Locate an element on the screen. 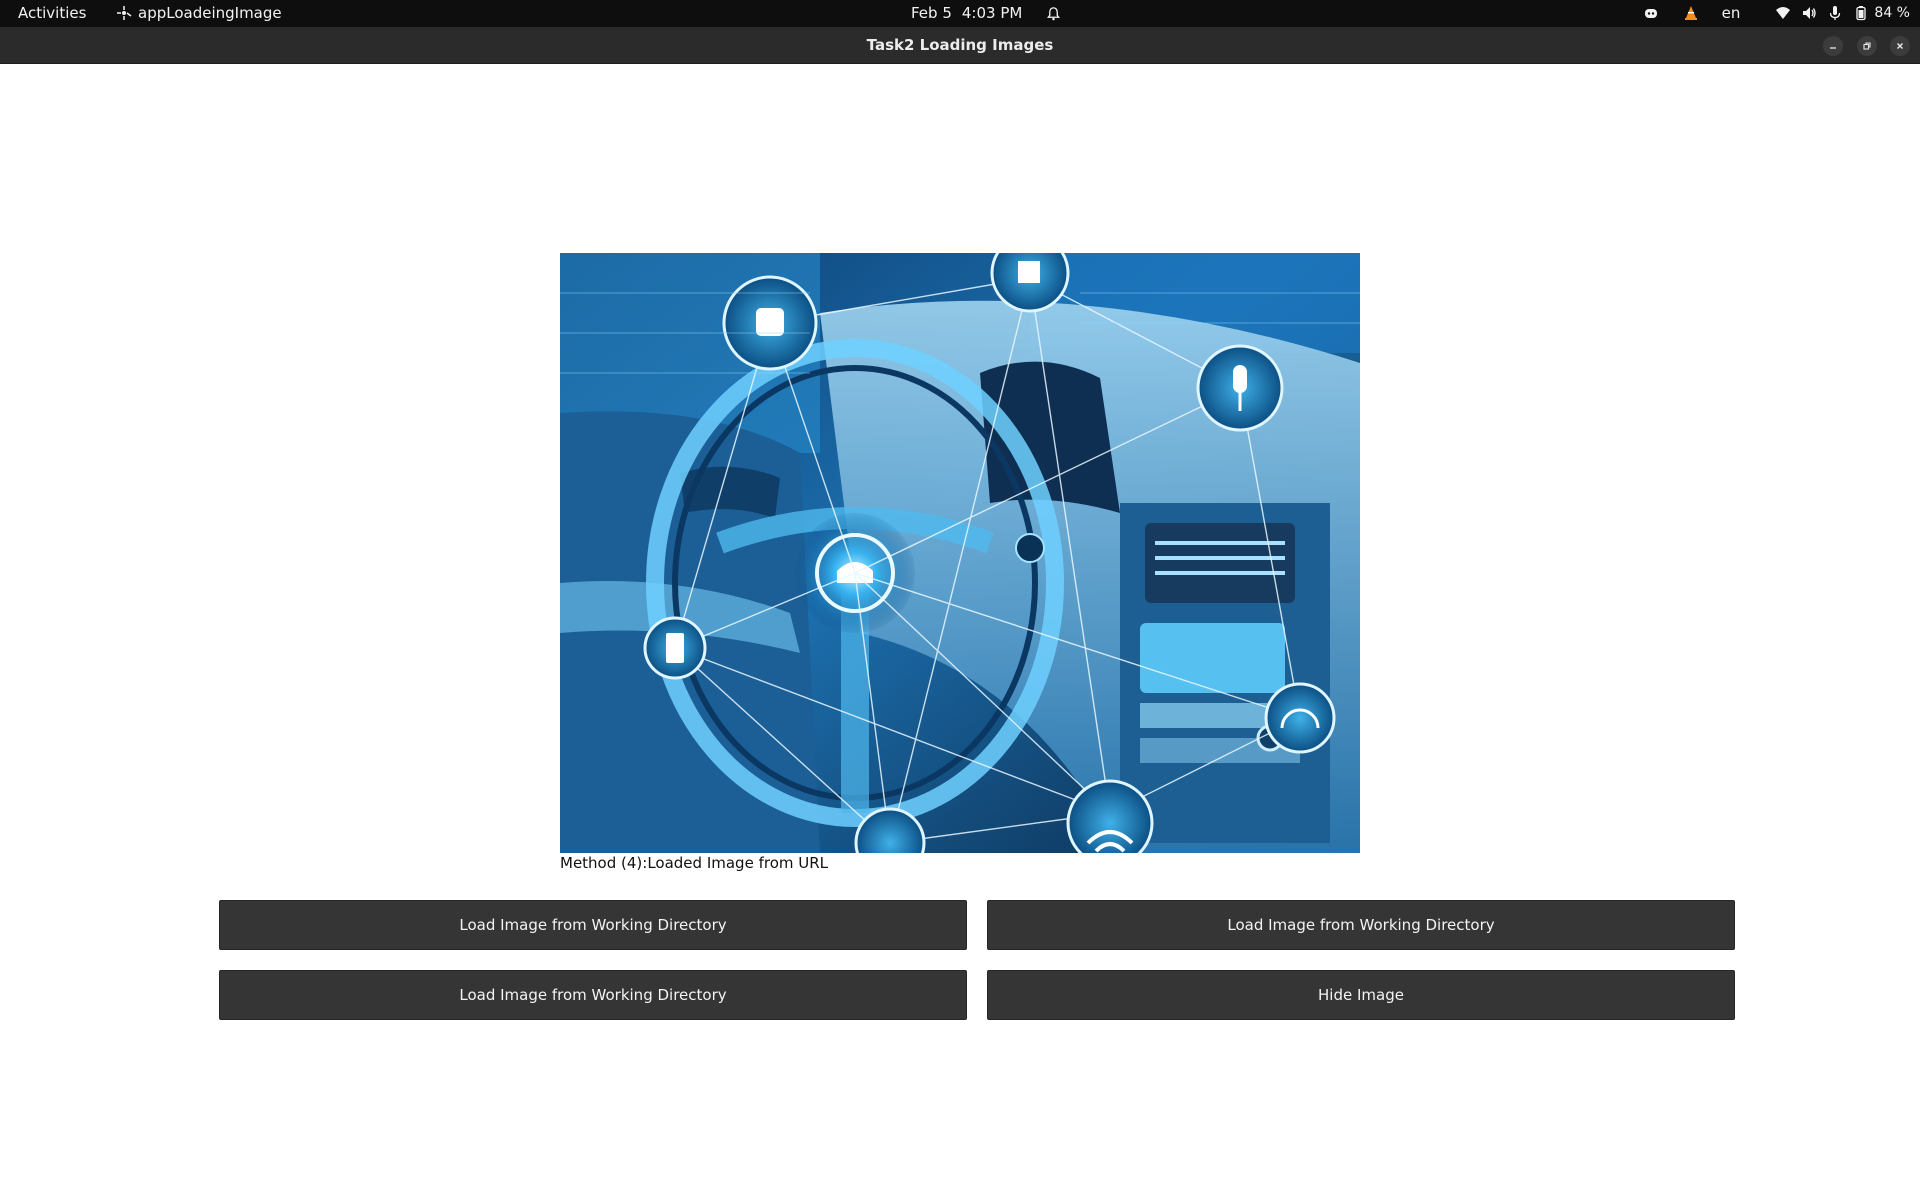  battery-percent: 84 % is located at coordinates (1892, 13).